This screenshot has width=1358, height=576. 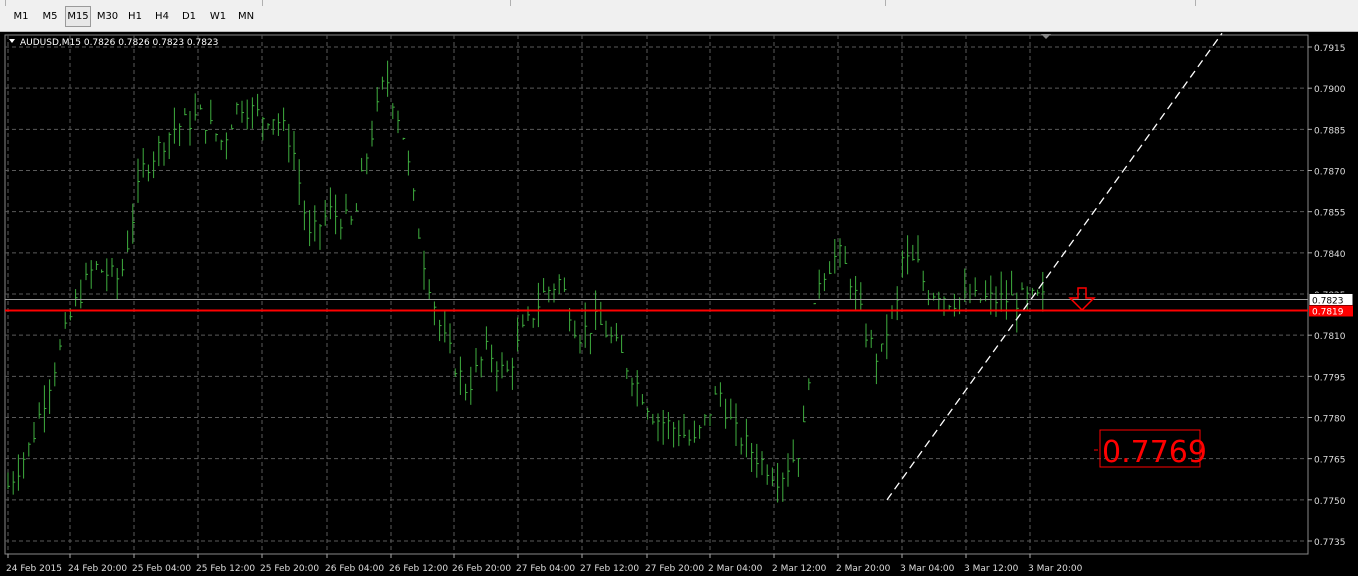 I want to click on x-tick-label: 25 Feb 12:00, so click(x=225, y=569).